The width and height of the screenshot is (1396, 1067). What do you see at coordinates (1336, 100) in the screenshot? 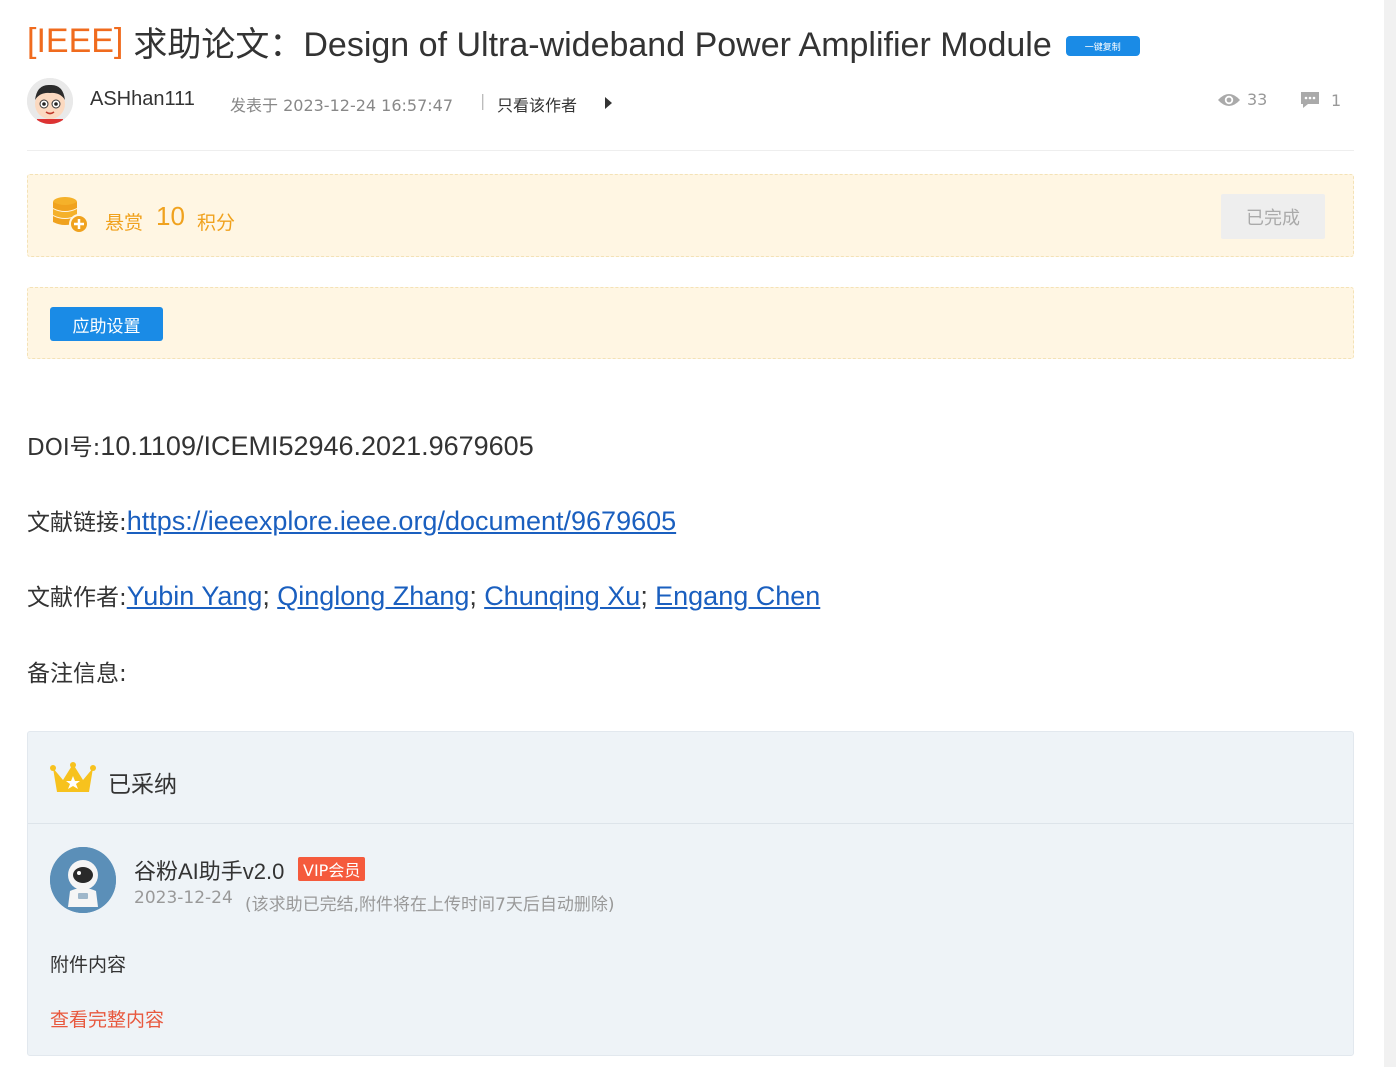
I see `comment-count-value: 1` at bounding box center [1336, 100].